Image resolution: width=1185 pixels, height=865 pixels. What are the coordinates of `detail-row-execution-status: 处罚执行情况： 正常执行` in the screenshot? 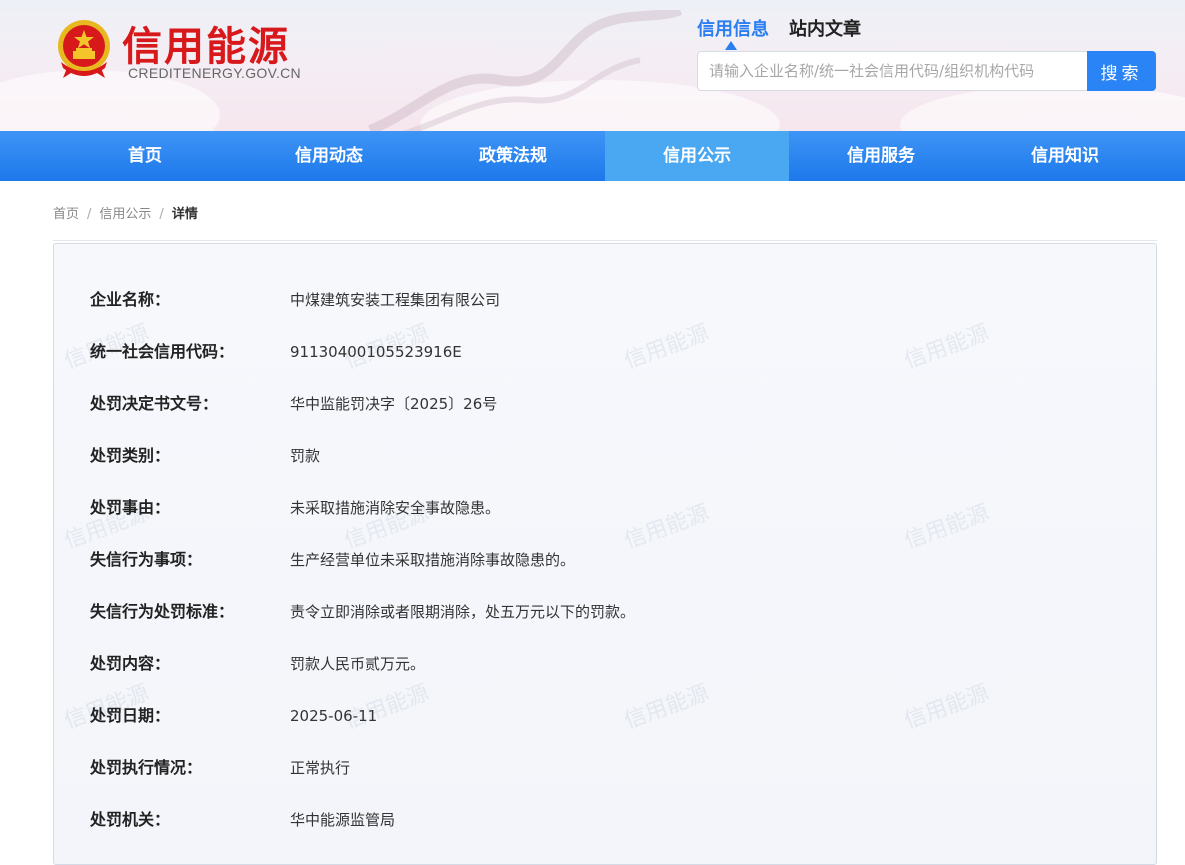 It's located at (220, 768).